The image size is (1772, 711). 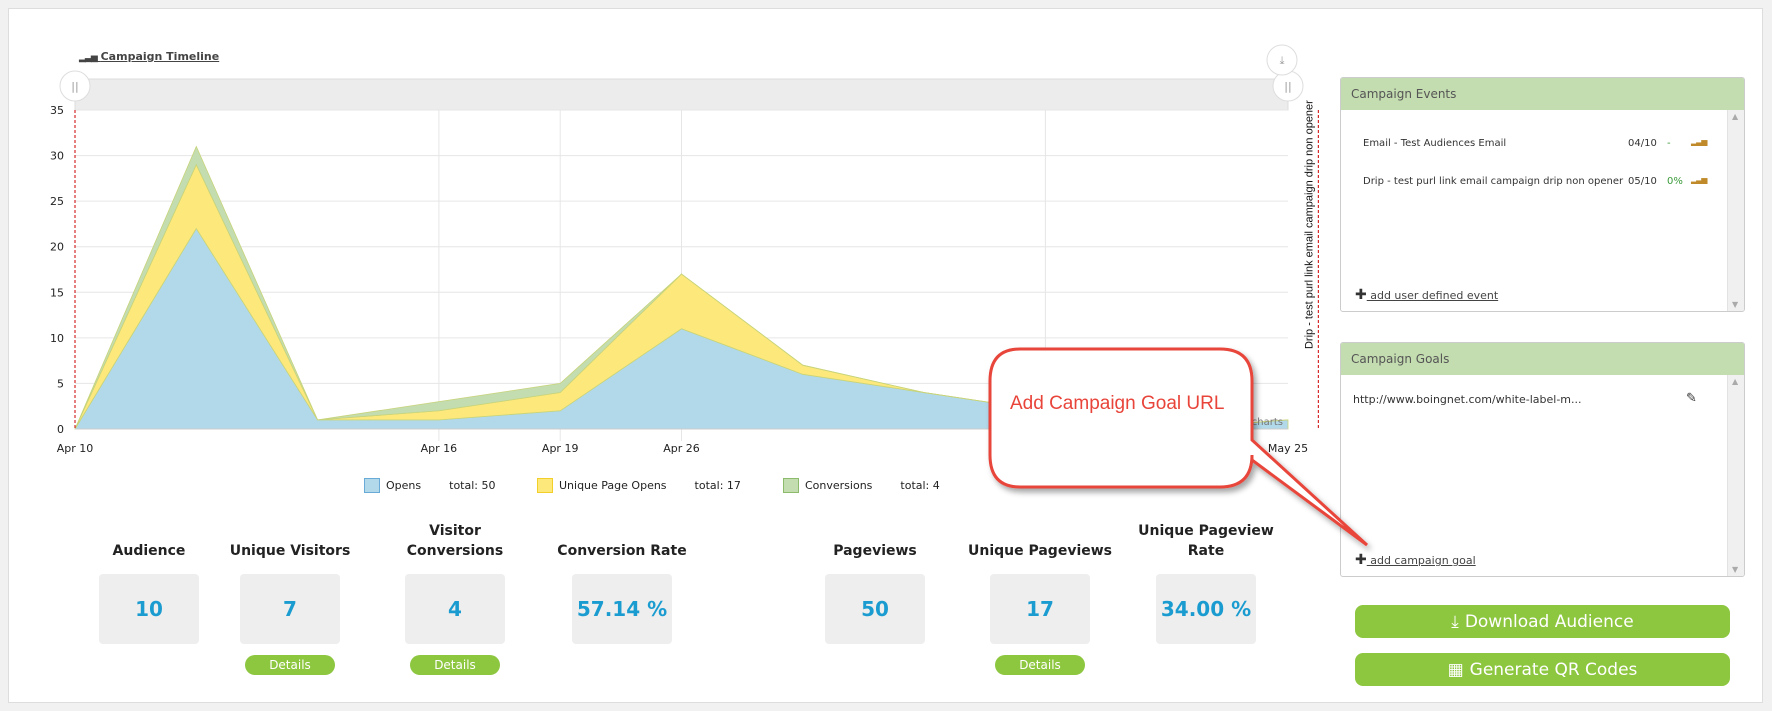 I want to click on callout-text: Add Campaign Goal URL, so click(x=1117, y=403).